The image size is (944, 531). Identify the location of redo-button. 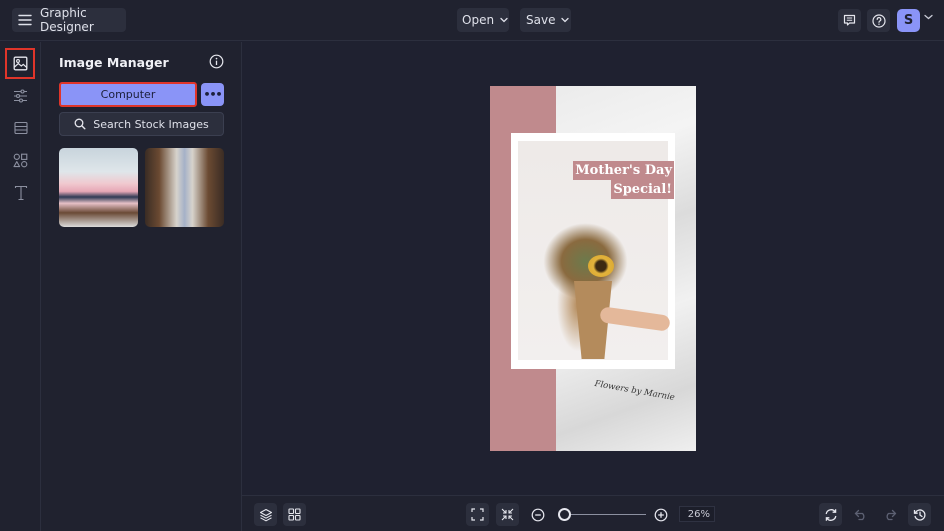
(889, 514).